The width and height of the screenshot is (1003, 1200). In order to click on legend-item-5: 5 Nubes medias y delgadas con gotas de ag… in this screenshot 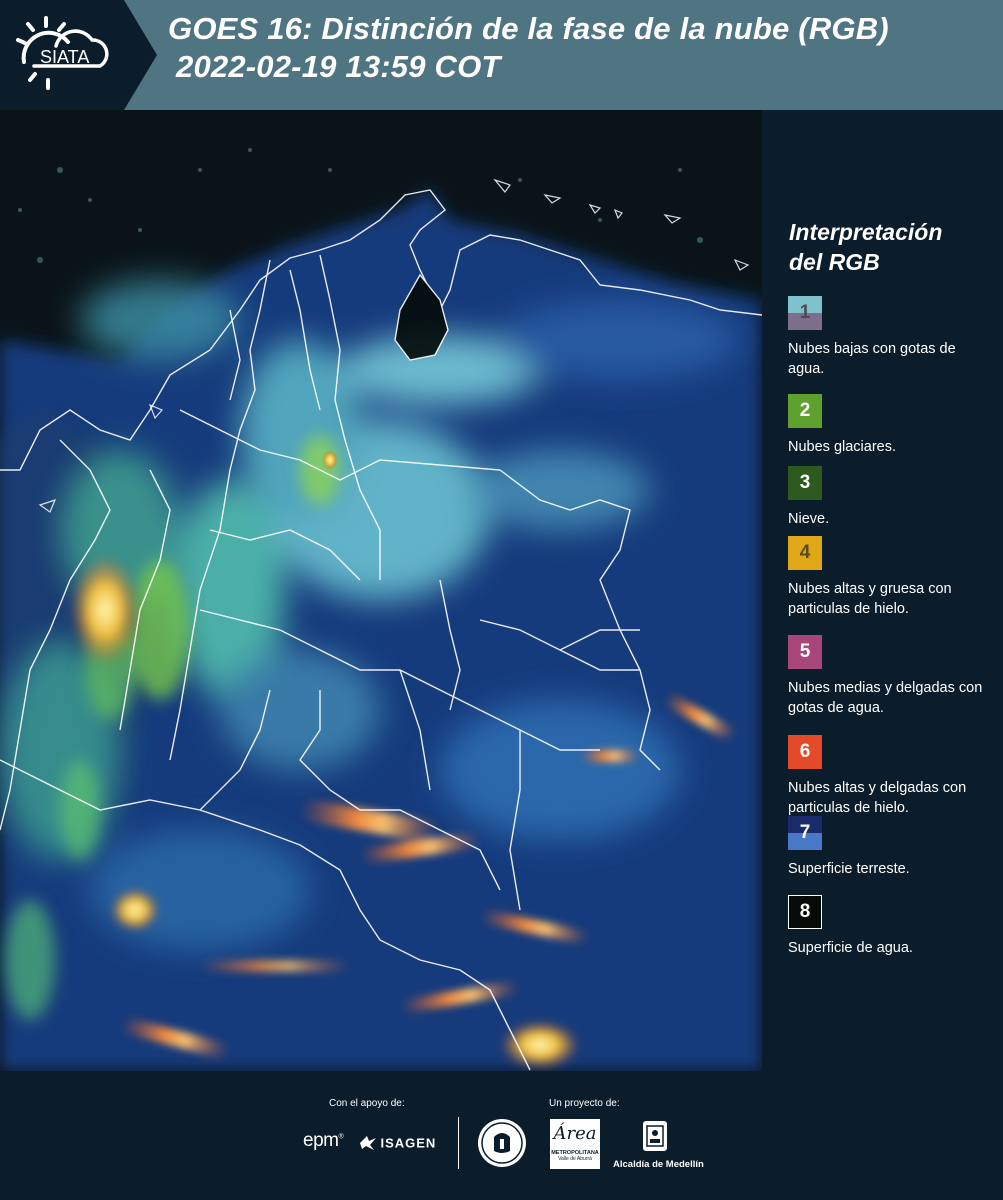, I will do `click(888, 676)`.